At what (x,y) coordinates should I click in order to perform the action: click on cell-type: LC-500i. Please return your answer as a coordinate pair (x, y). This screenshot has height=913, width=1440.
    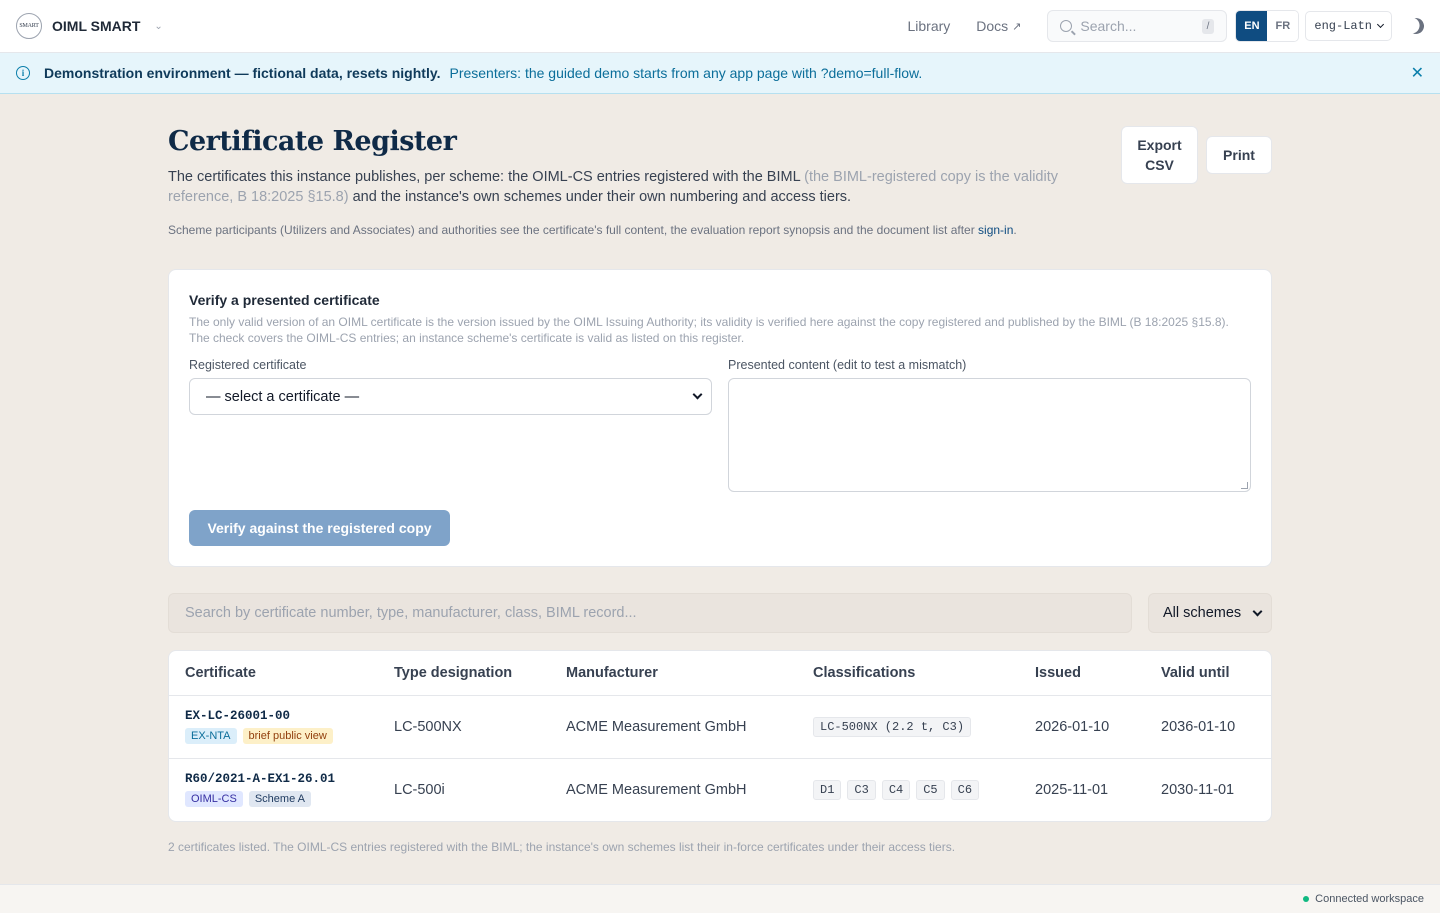
    Looking at the image, I should click on (419, 789).